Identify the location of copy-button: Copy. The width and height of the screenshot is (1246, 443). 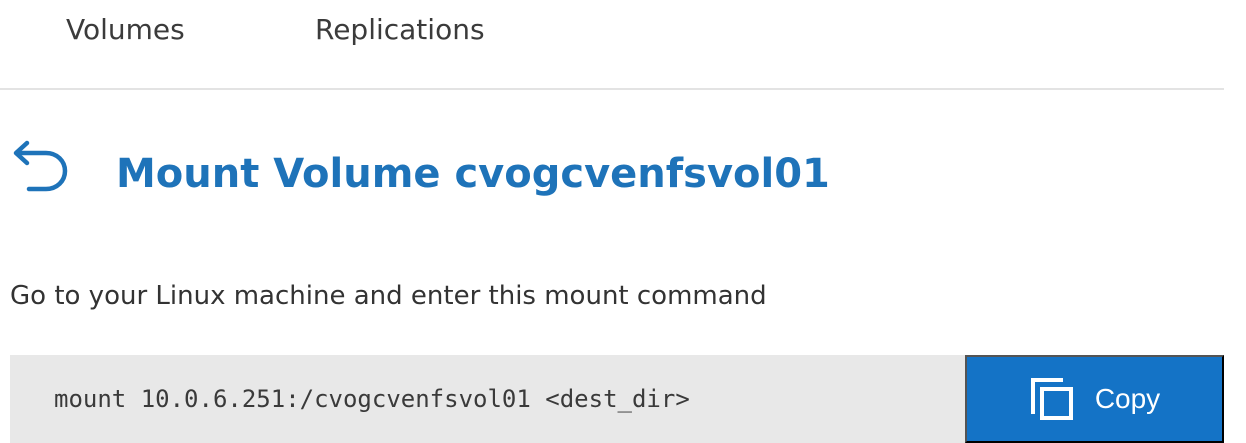
(1094, 399).